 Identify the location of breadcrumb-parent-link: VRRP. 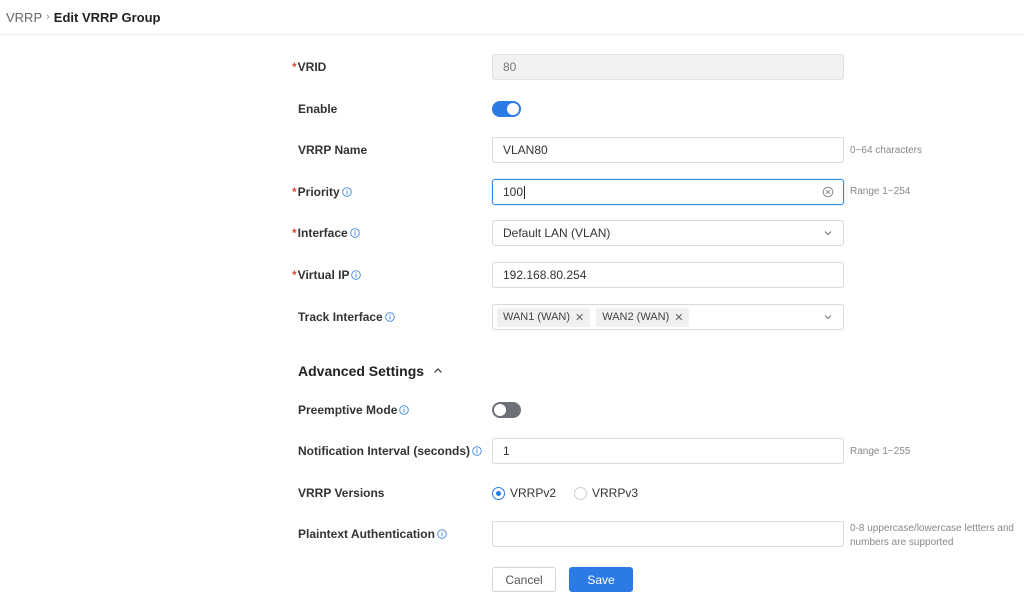
(24, 17).